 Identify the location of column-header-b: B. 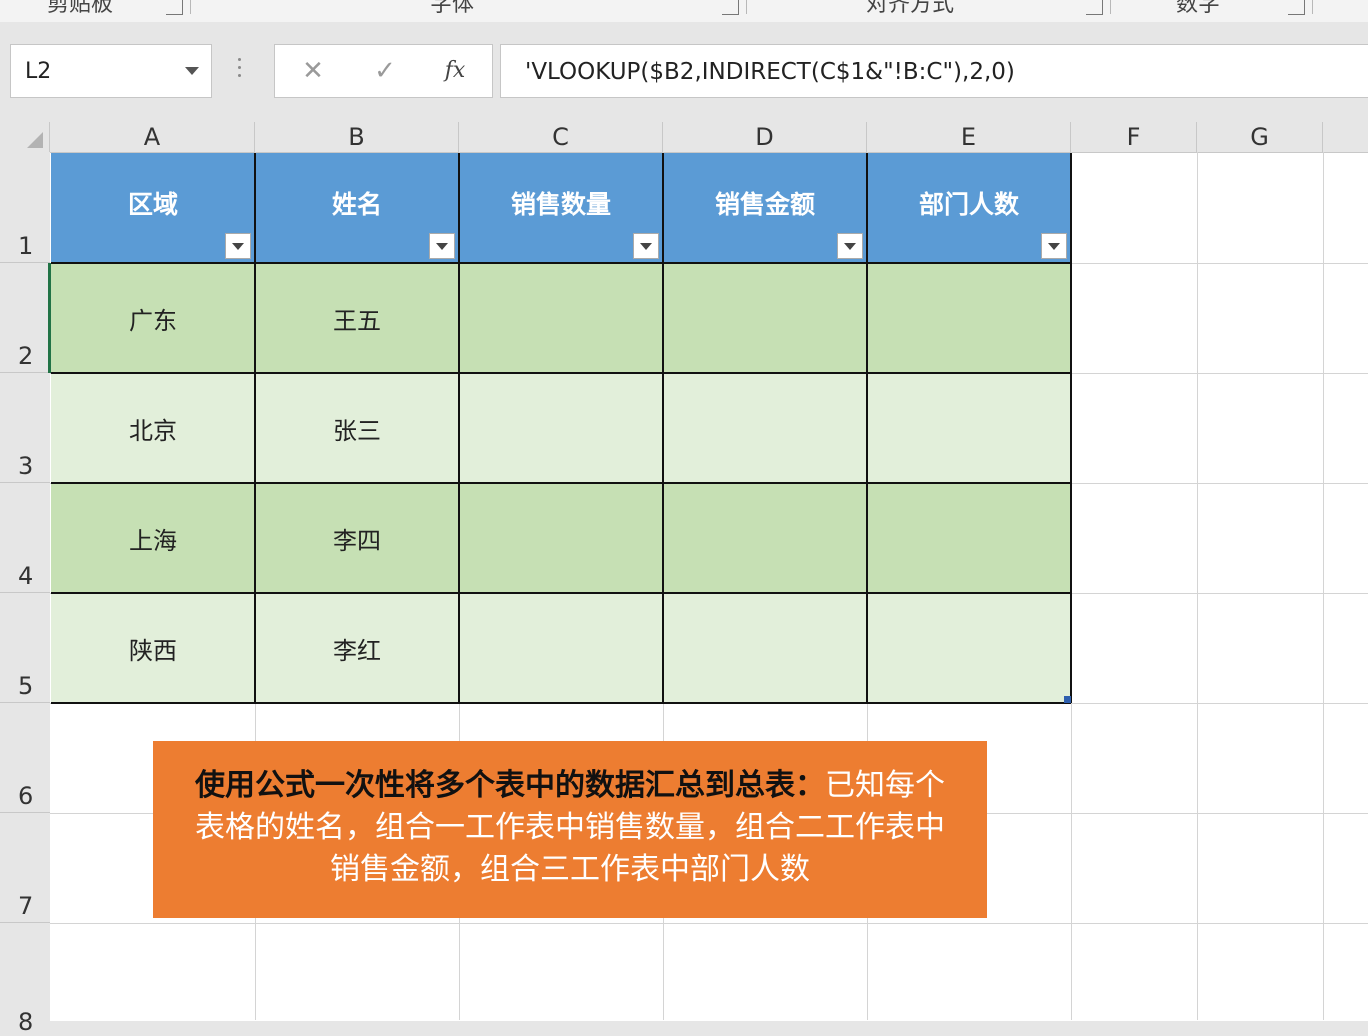
(357, 137).